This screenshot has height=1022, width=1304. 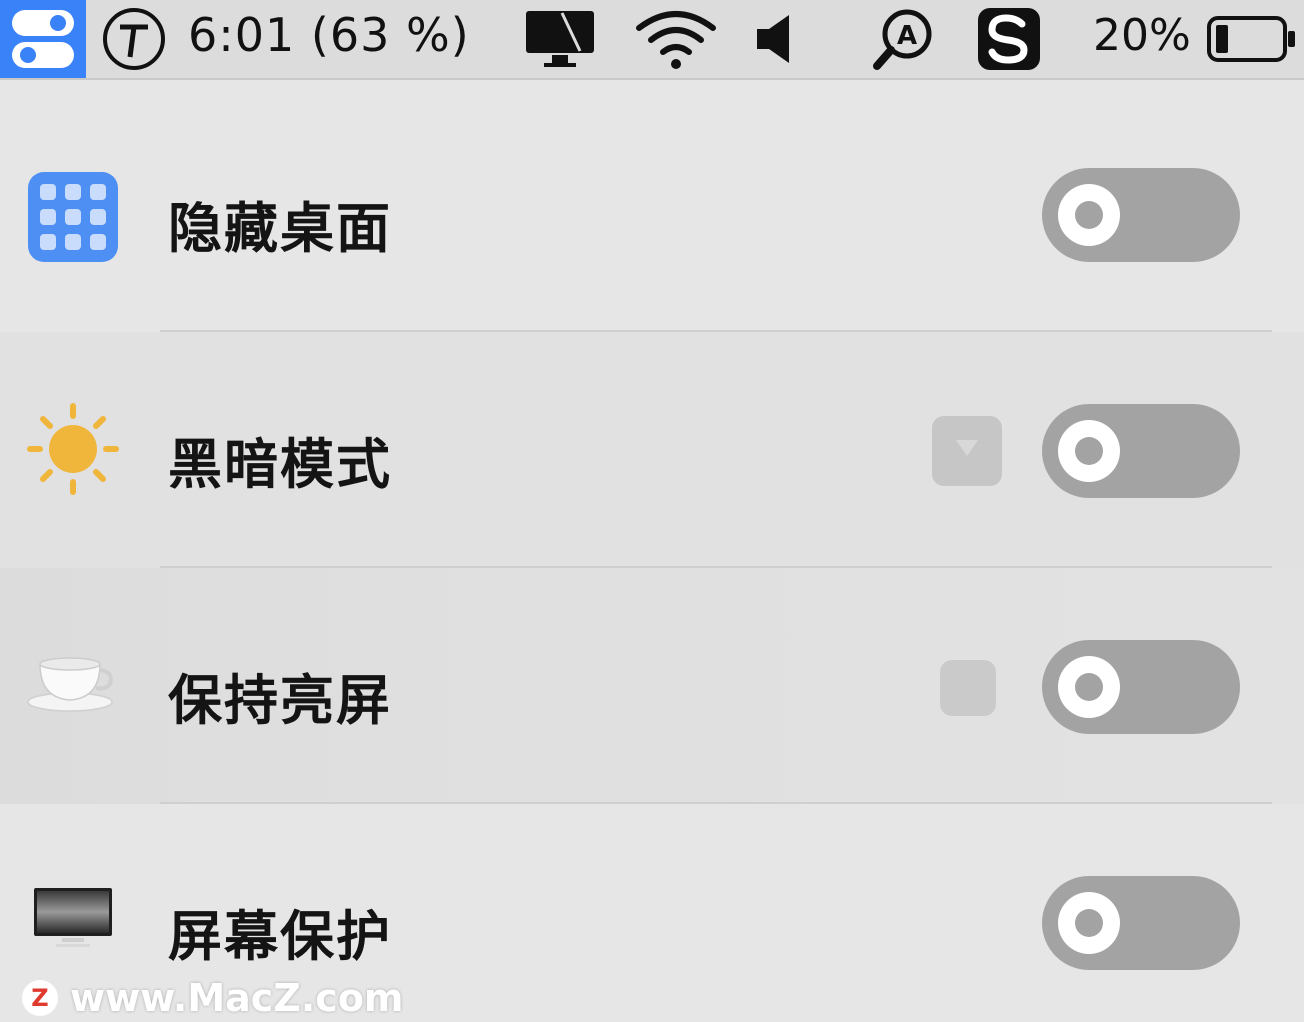 What do you see at coordinates (73, 217) in the screenshot?
I see `desktop-grid-icon` at bounding box center [73, 217].